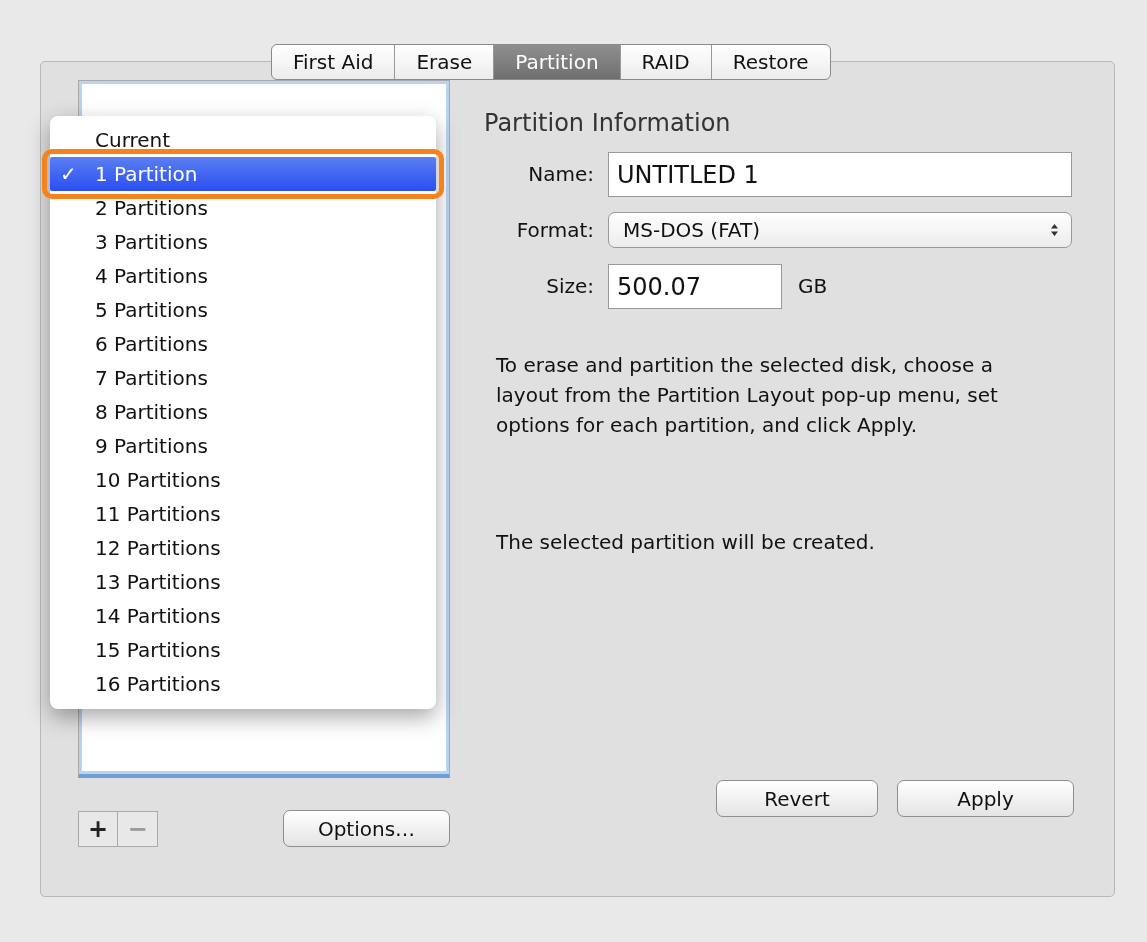 Image resolution: width=1147 pixels, height=942 pixels. I want to click on menu-item: 3 Partitions, so click(243, 242).